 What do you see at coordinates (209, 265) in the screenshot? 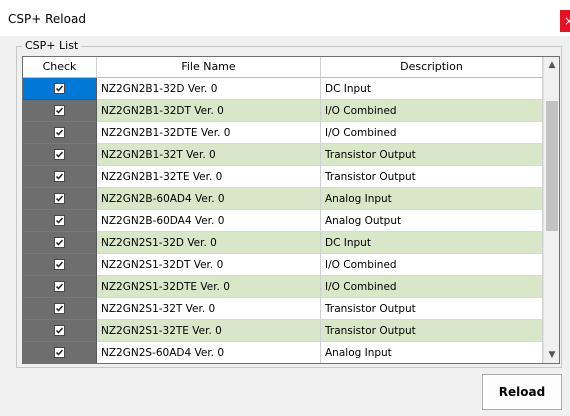
I see `file-name-cell: NZ2GN2S1-32DT Ver. 0` at bounding box center [209, 265].